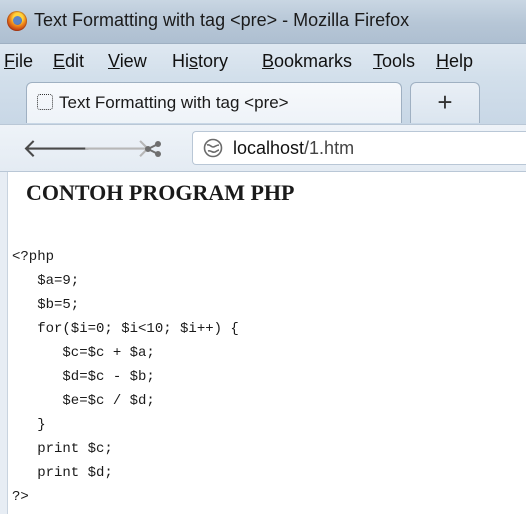 Image resolution: width=526 pixels, height=514 pixels. Describe the element at coordinates (269, 148) in the screenshot. I see `url-host: localhost` at that location.